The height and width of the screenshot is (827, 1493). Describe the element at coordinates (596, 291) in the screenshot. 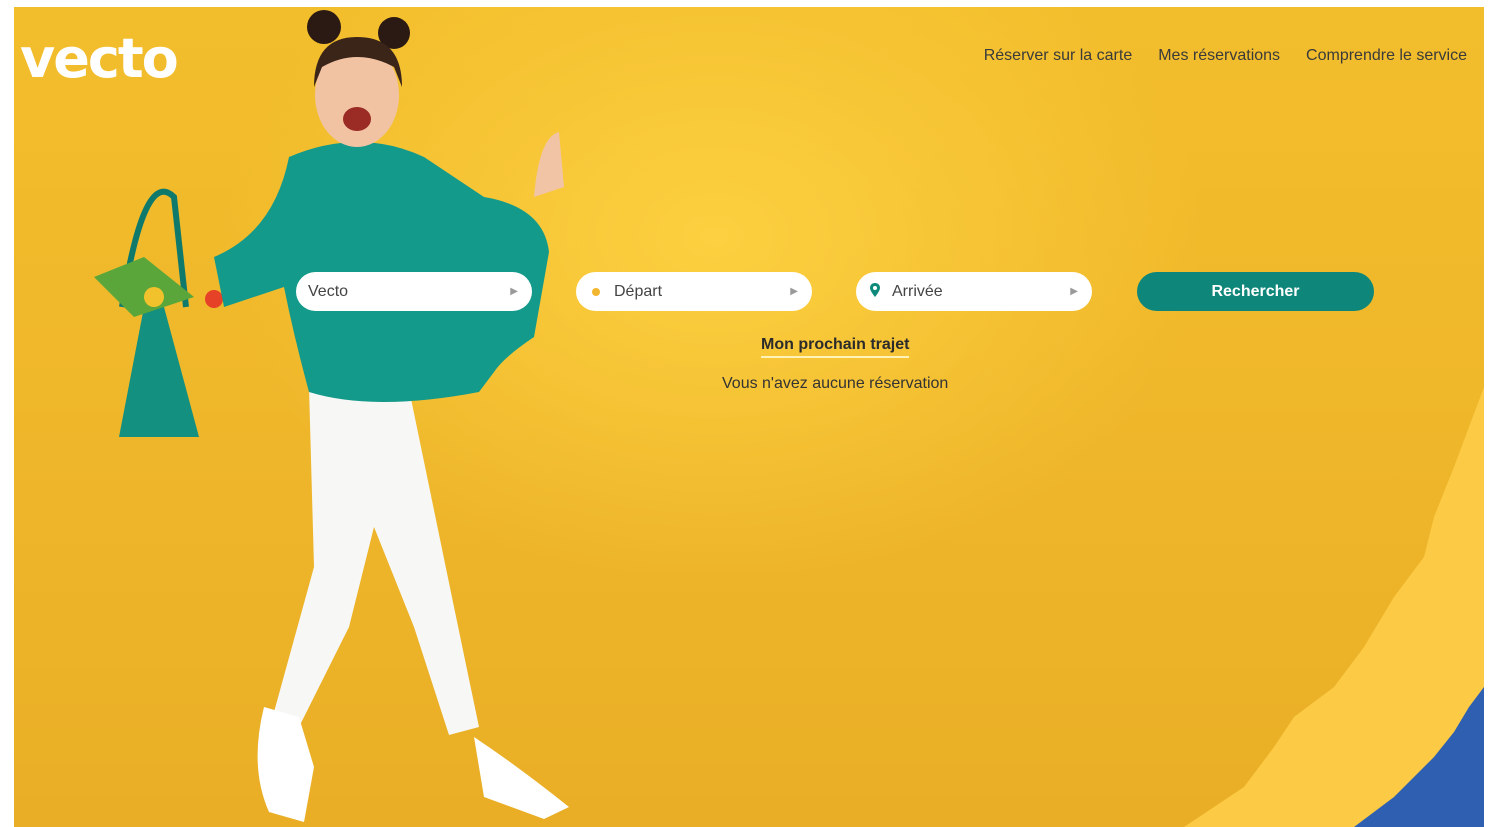

I see `dot-icon` at that location.